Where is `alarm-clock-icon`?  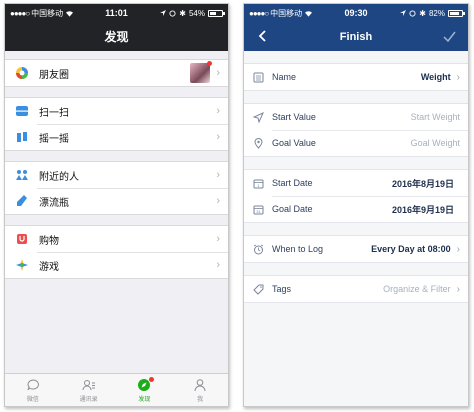
alarm-clock-icon is located at coordinates (258, 249).